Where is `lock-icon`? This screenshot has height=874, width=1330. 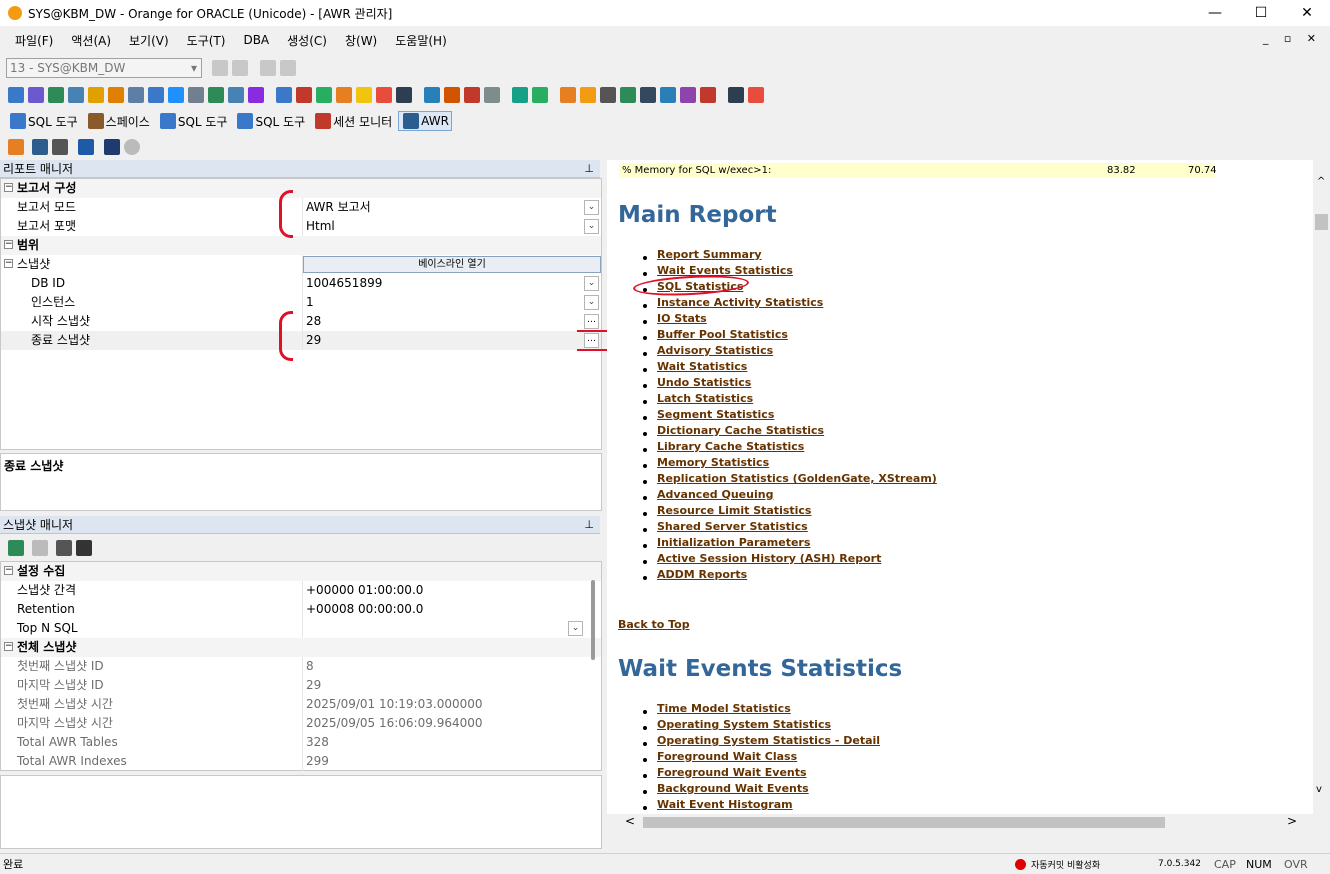 lock-icon is located at coordinates (324, 95).